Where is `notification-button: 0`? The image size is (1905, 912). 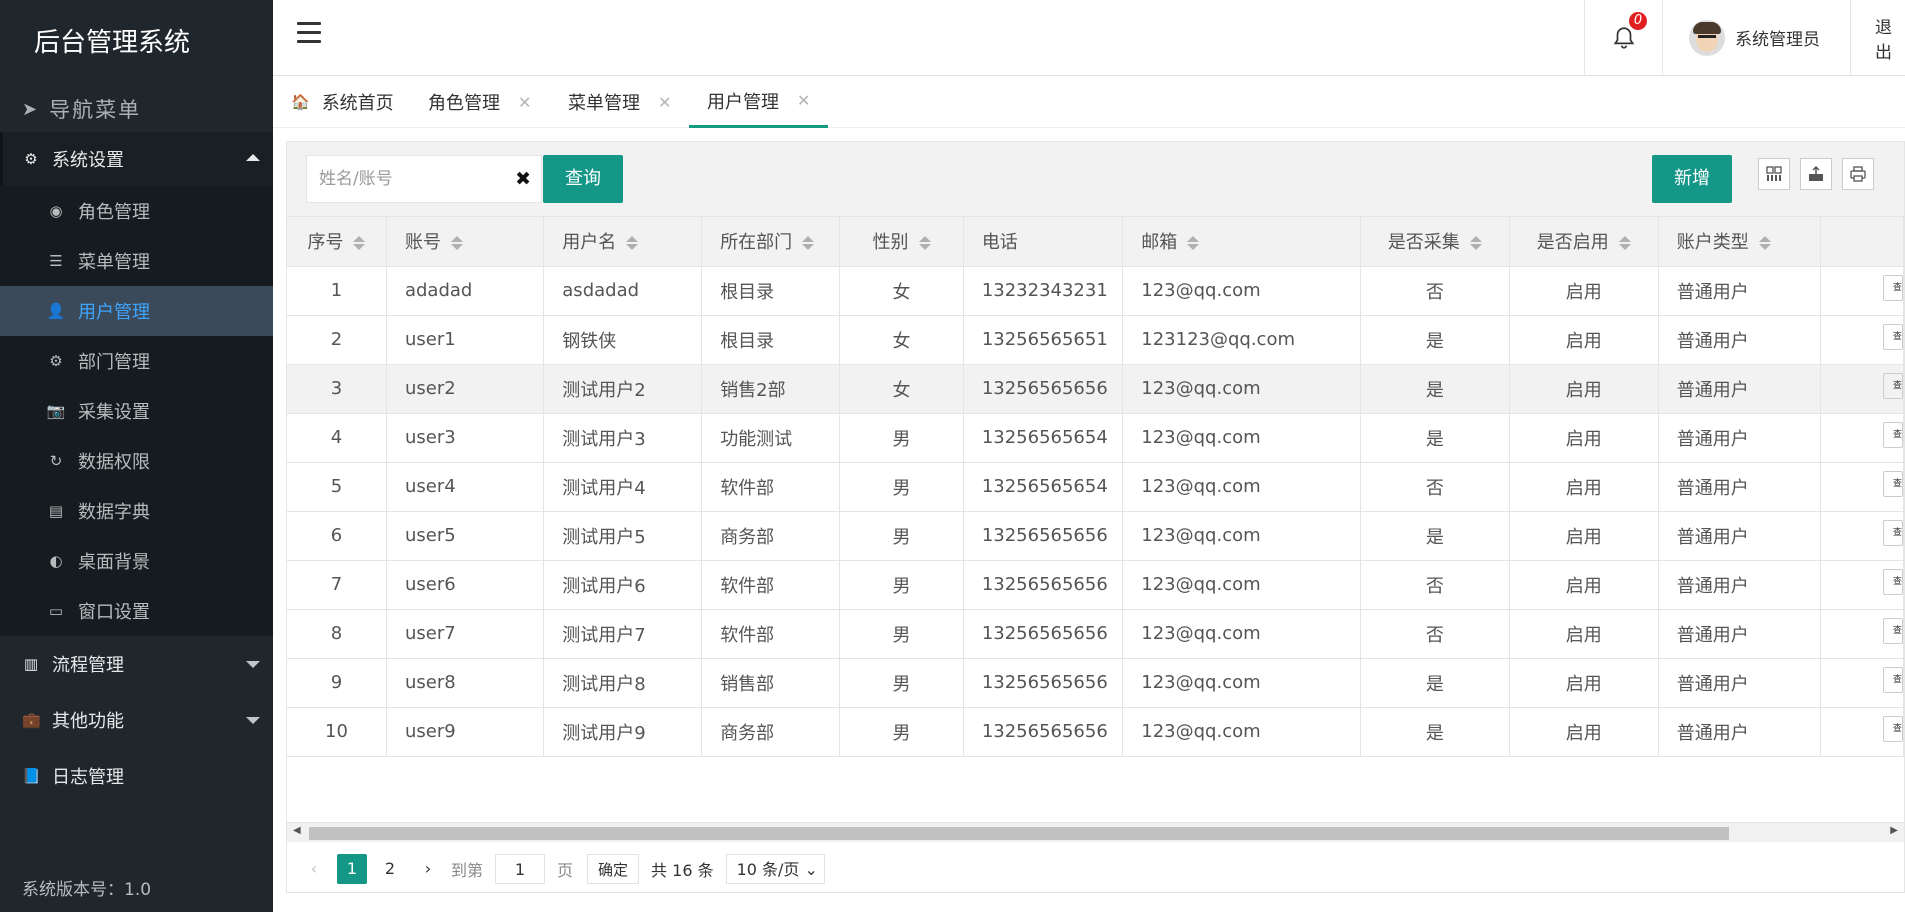 notification-button: 0 is located at coordinates (1623, 37).